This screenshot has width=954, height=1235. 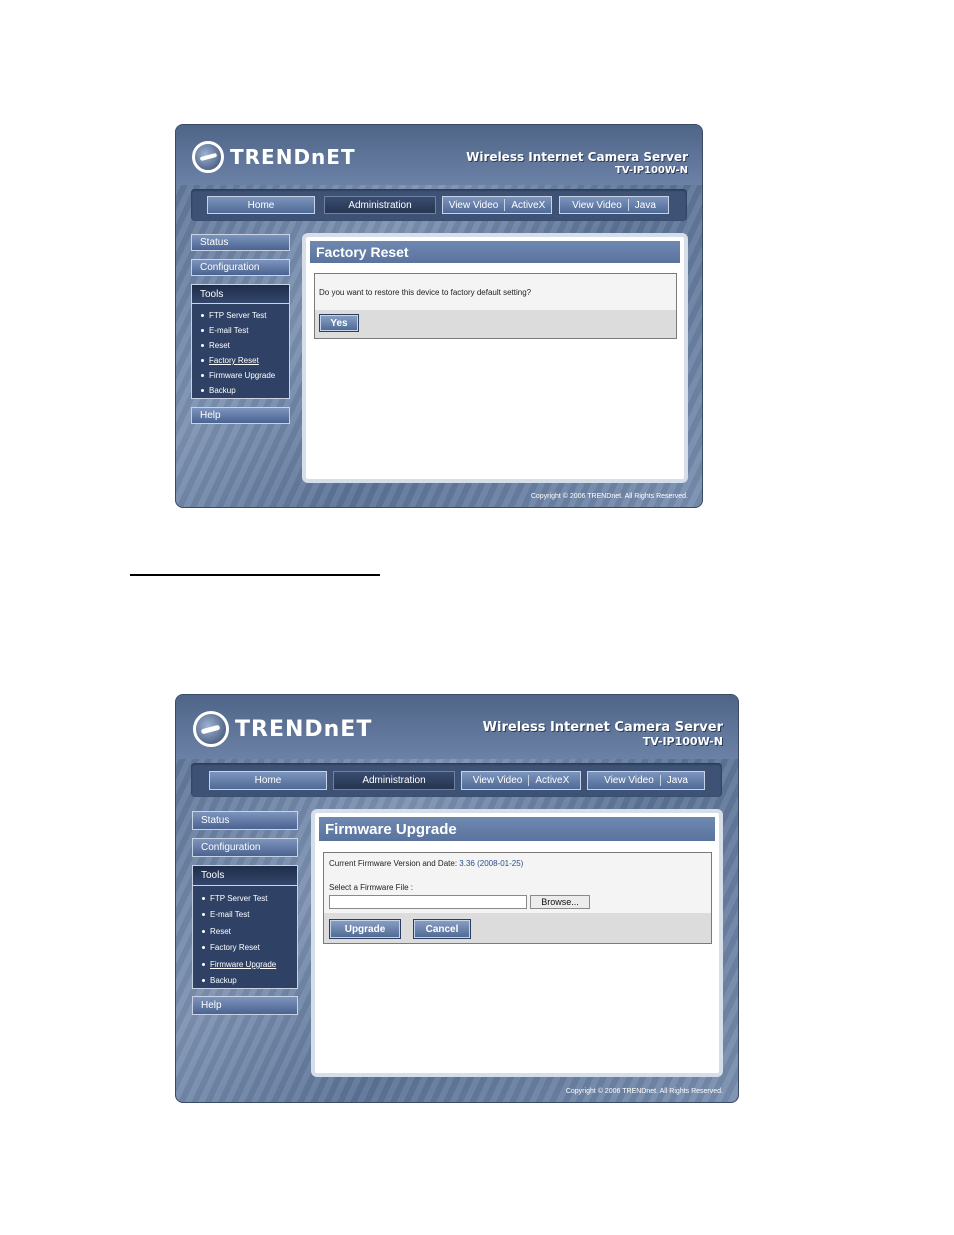 I want to click on nav-activex-label: ActiveX, so click(x=552, y=780).